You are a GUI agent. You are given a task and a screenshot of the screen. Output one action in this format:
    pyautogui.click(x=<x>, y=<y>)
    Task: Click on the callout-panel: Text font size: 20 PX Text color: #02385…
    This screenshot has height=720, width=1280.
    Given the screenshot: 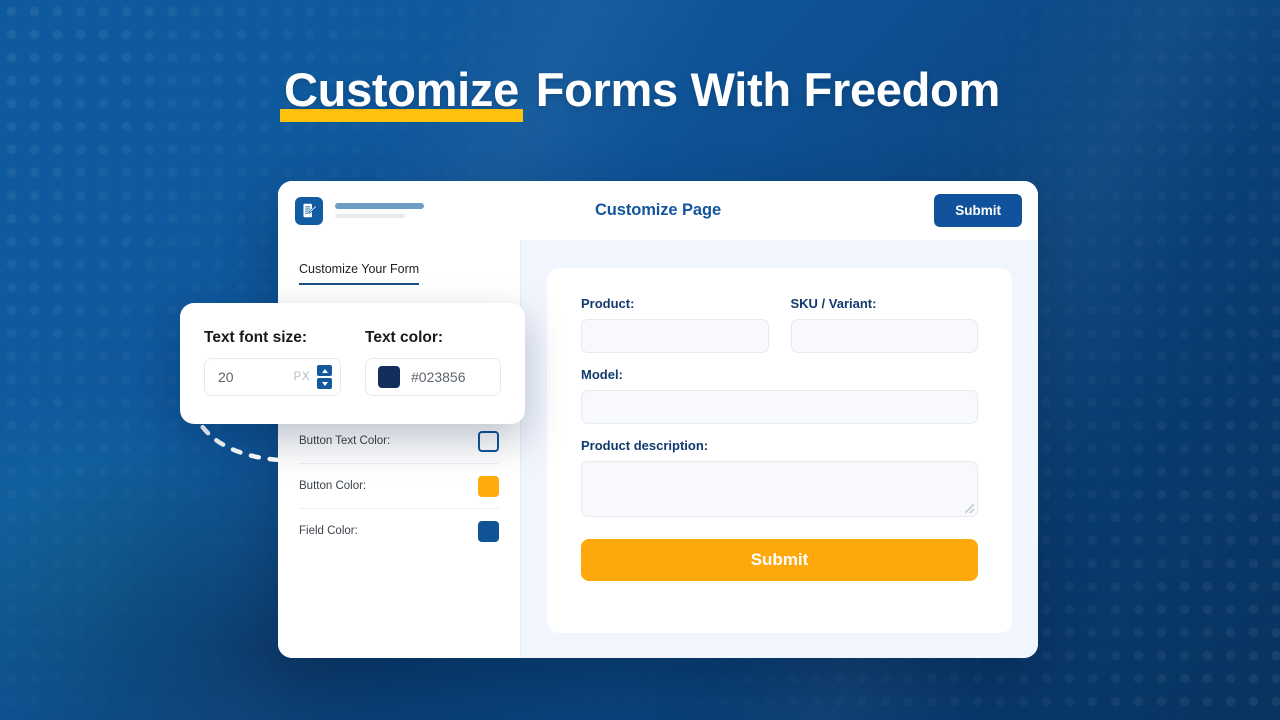 What is the action you would take?
    pyautogui.click(x=352, y=363)
    